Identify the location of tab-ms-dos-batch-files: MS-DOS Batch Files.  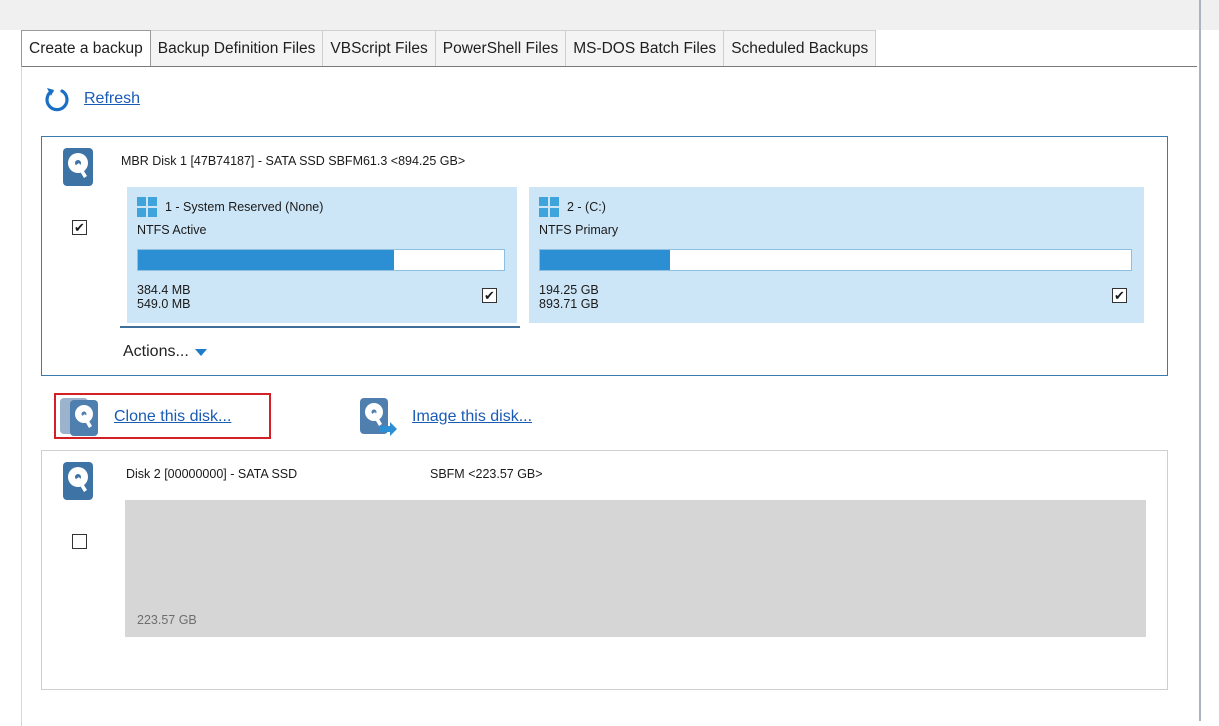
(645, 48).